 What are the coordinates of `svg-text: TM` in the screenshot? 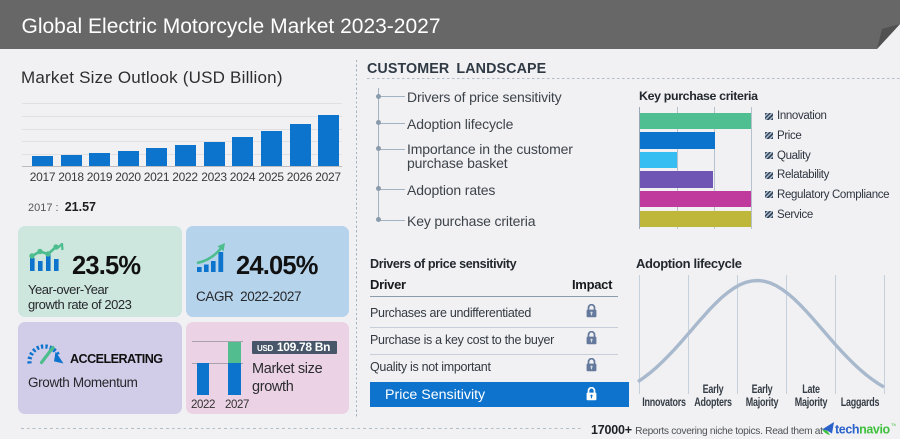 It's located at (893, 424).